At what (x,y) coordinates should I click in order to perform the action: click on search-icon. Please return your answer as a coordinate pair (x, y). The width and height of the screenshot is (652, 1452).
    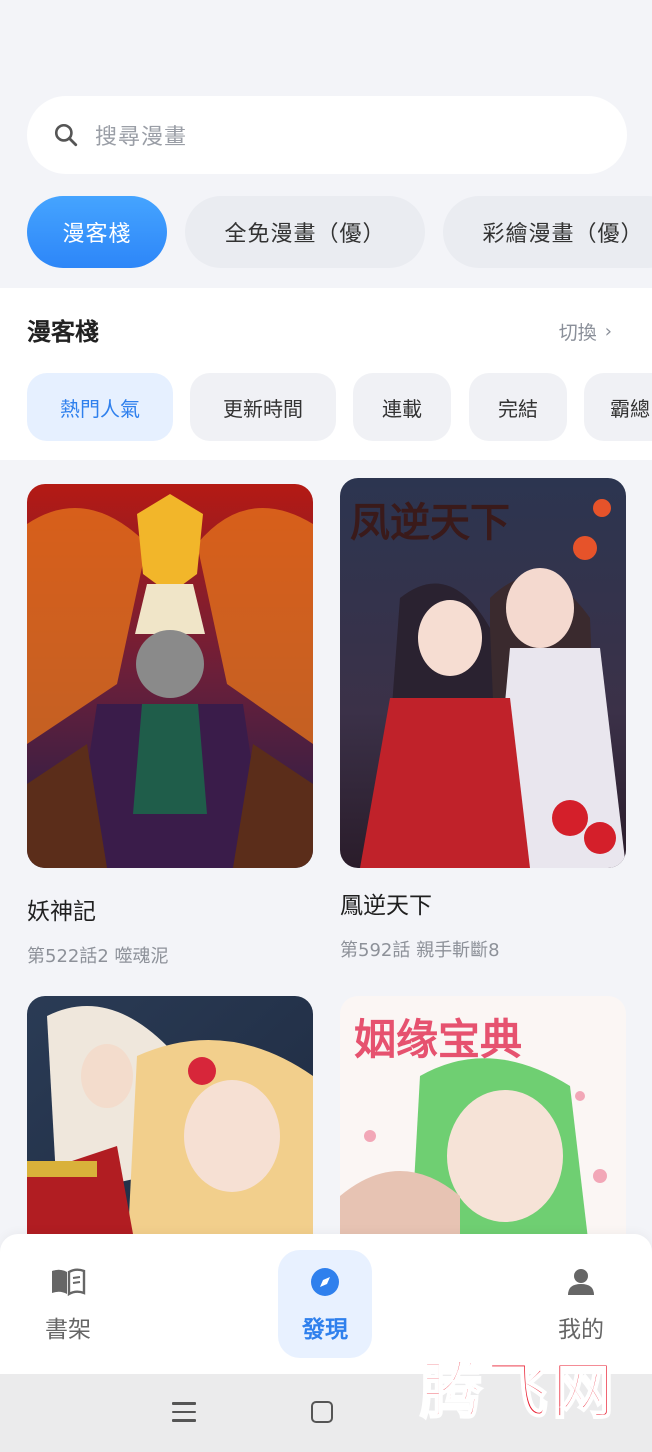
    Looking at the image, I should click on (66, 135).